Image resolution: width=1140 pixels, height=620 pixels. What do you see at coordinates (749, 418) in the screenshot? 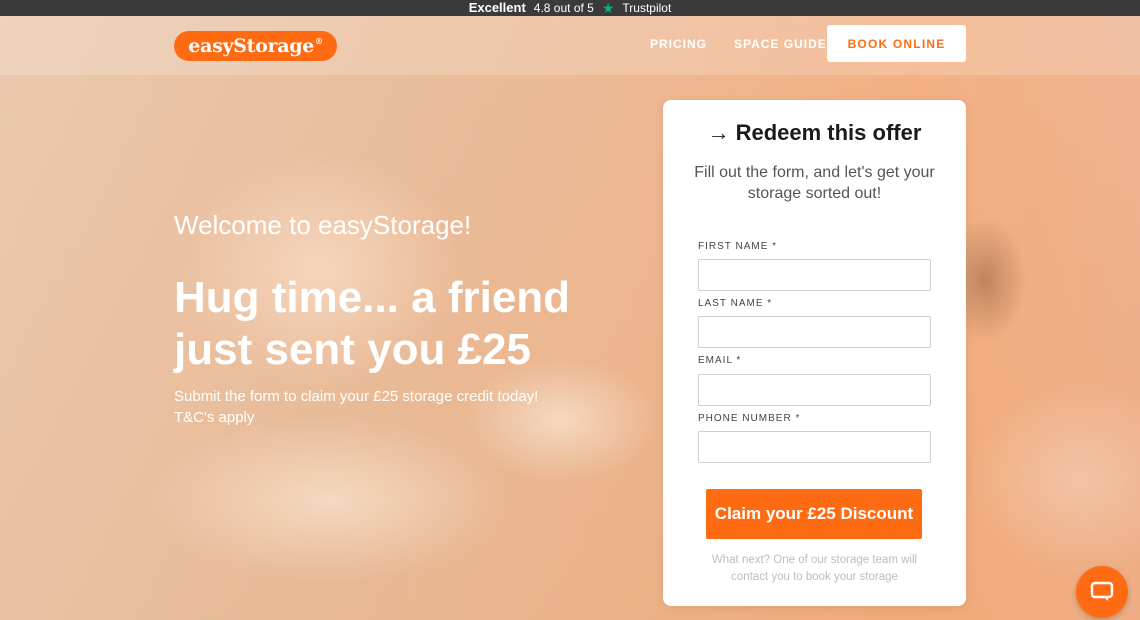
I see `phone-number-label: PHONE NUMBER *` at bounding box center [749, 418].